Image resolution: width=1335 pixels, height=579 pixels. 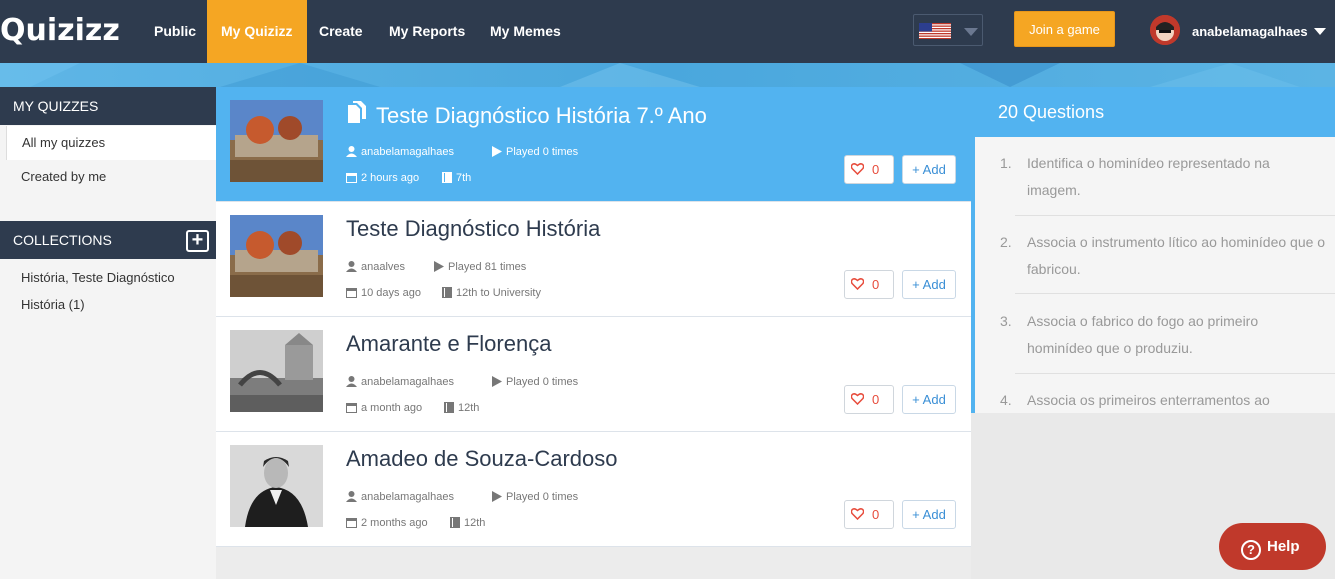 I want to click on quiz-title: Teste Diagnóstico História, so click(x=473, y=229).